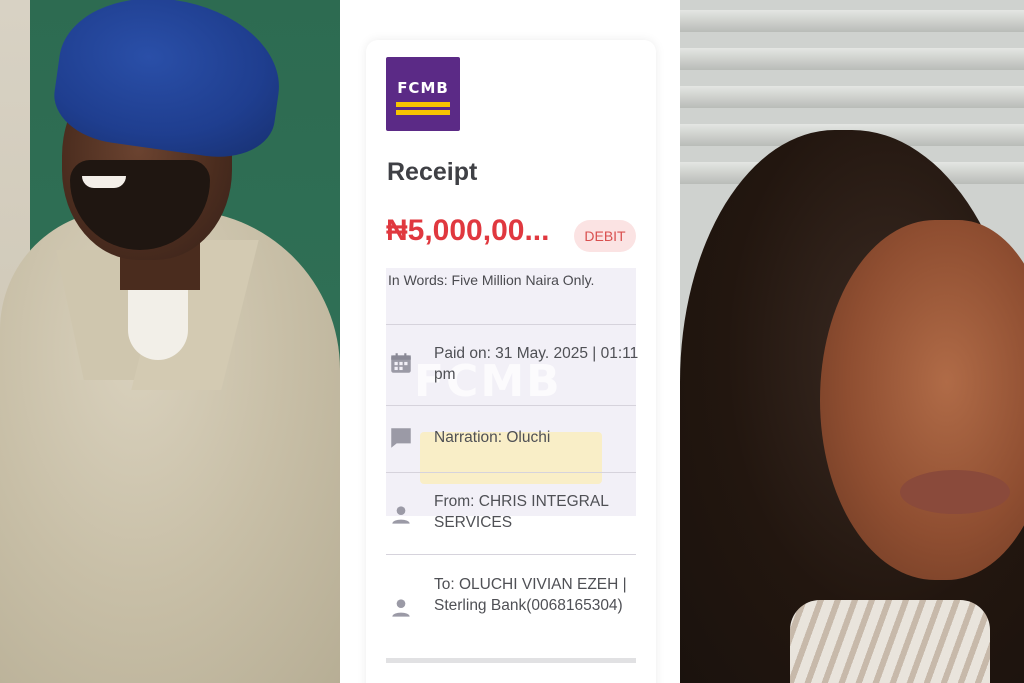 Image resolution: width=1024 pixels, height=683 pixels. What do you see at coordinates (401, 438) in the screenshot?
I see `chat-icon` at bounding box center [401, 438].